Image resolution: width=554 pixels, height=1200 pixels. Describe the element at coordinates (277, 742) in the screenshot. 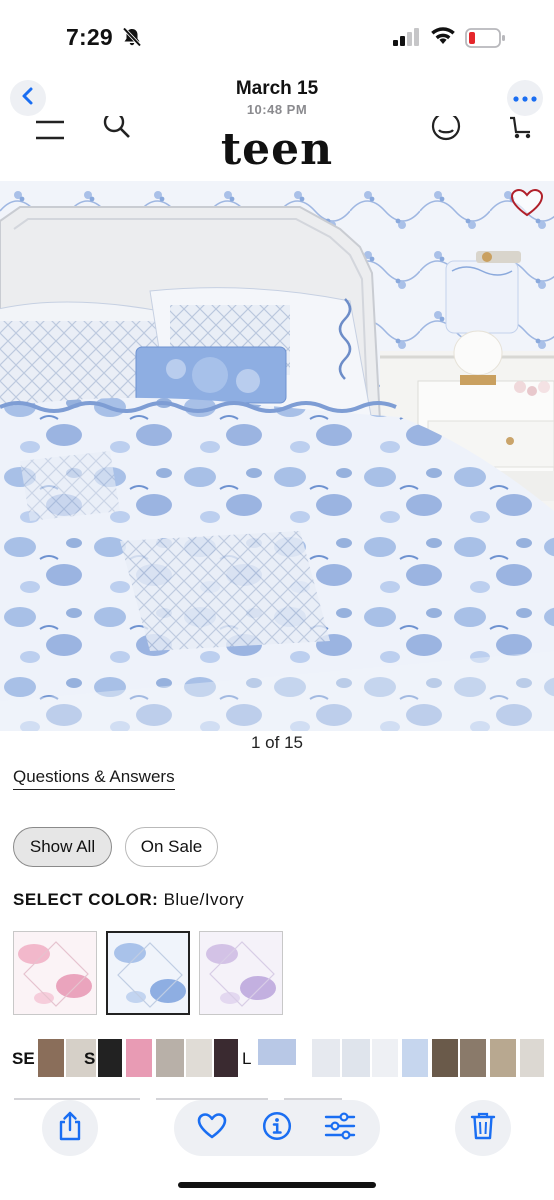

I see `image-counter: 1 of 15` at that location.